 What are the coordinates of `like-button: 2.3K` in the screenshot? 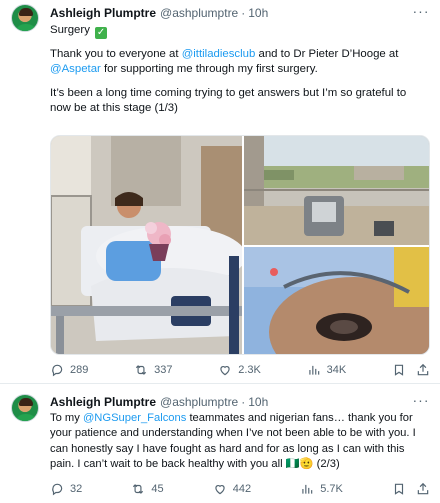 It's located at (239, 370).